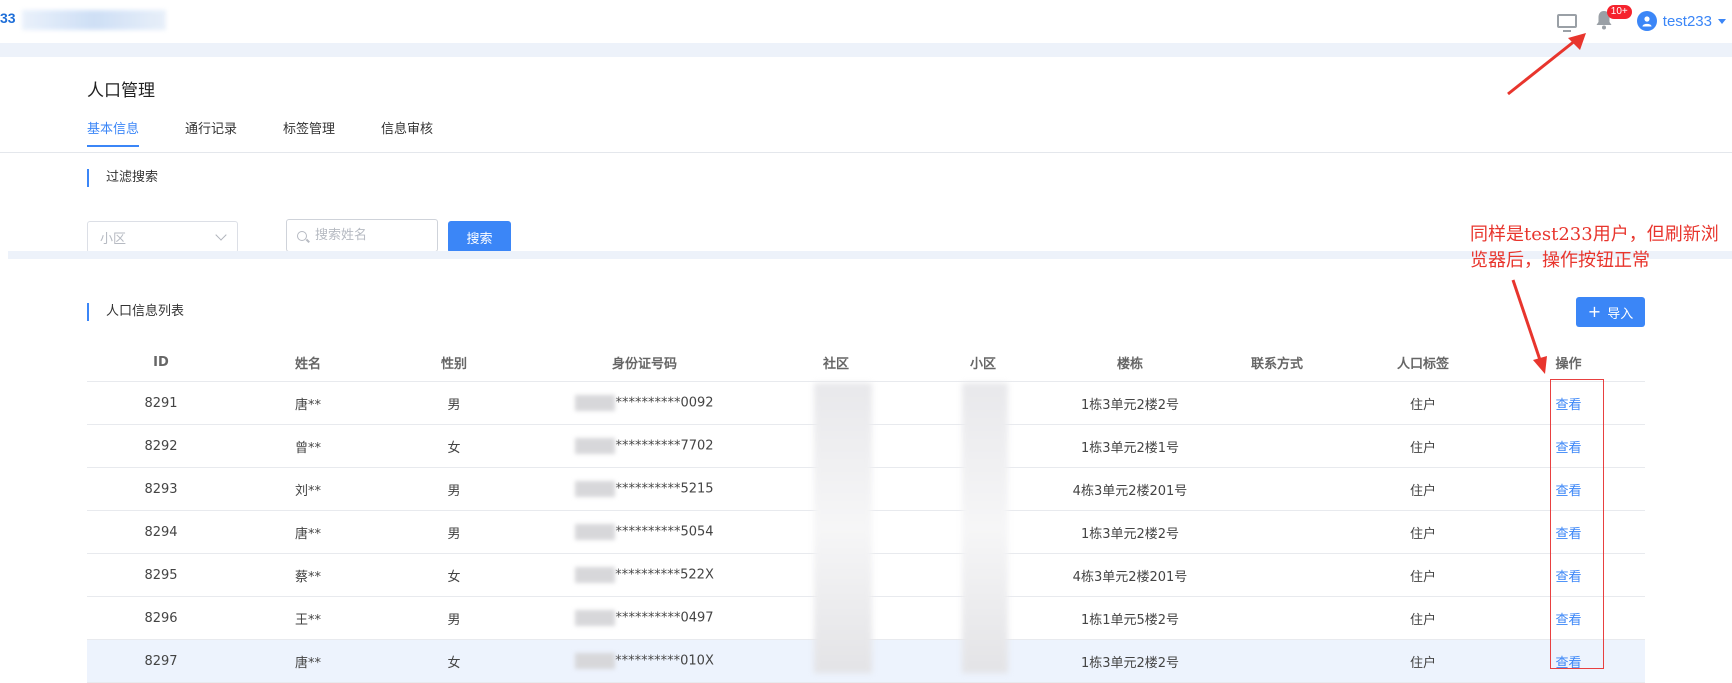 The width and height of the screenshot is (1732, 683). Describe the element at coordinates (407, 132) in the screenshot. I see `tab-info-review: 信息审核` at that location.